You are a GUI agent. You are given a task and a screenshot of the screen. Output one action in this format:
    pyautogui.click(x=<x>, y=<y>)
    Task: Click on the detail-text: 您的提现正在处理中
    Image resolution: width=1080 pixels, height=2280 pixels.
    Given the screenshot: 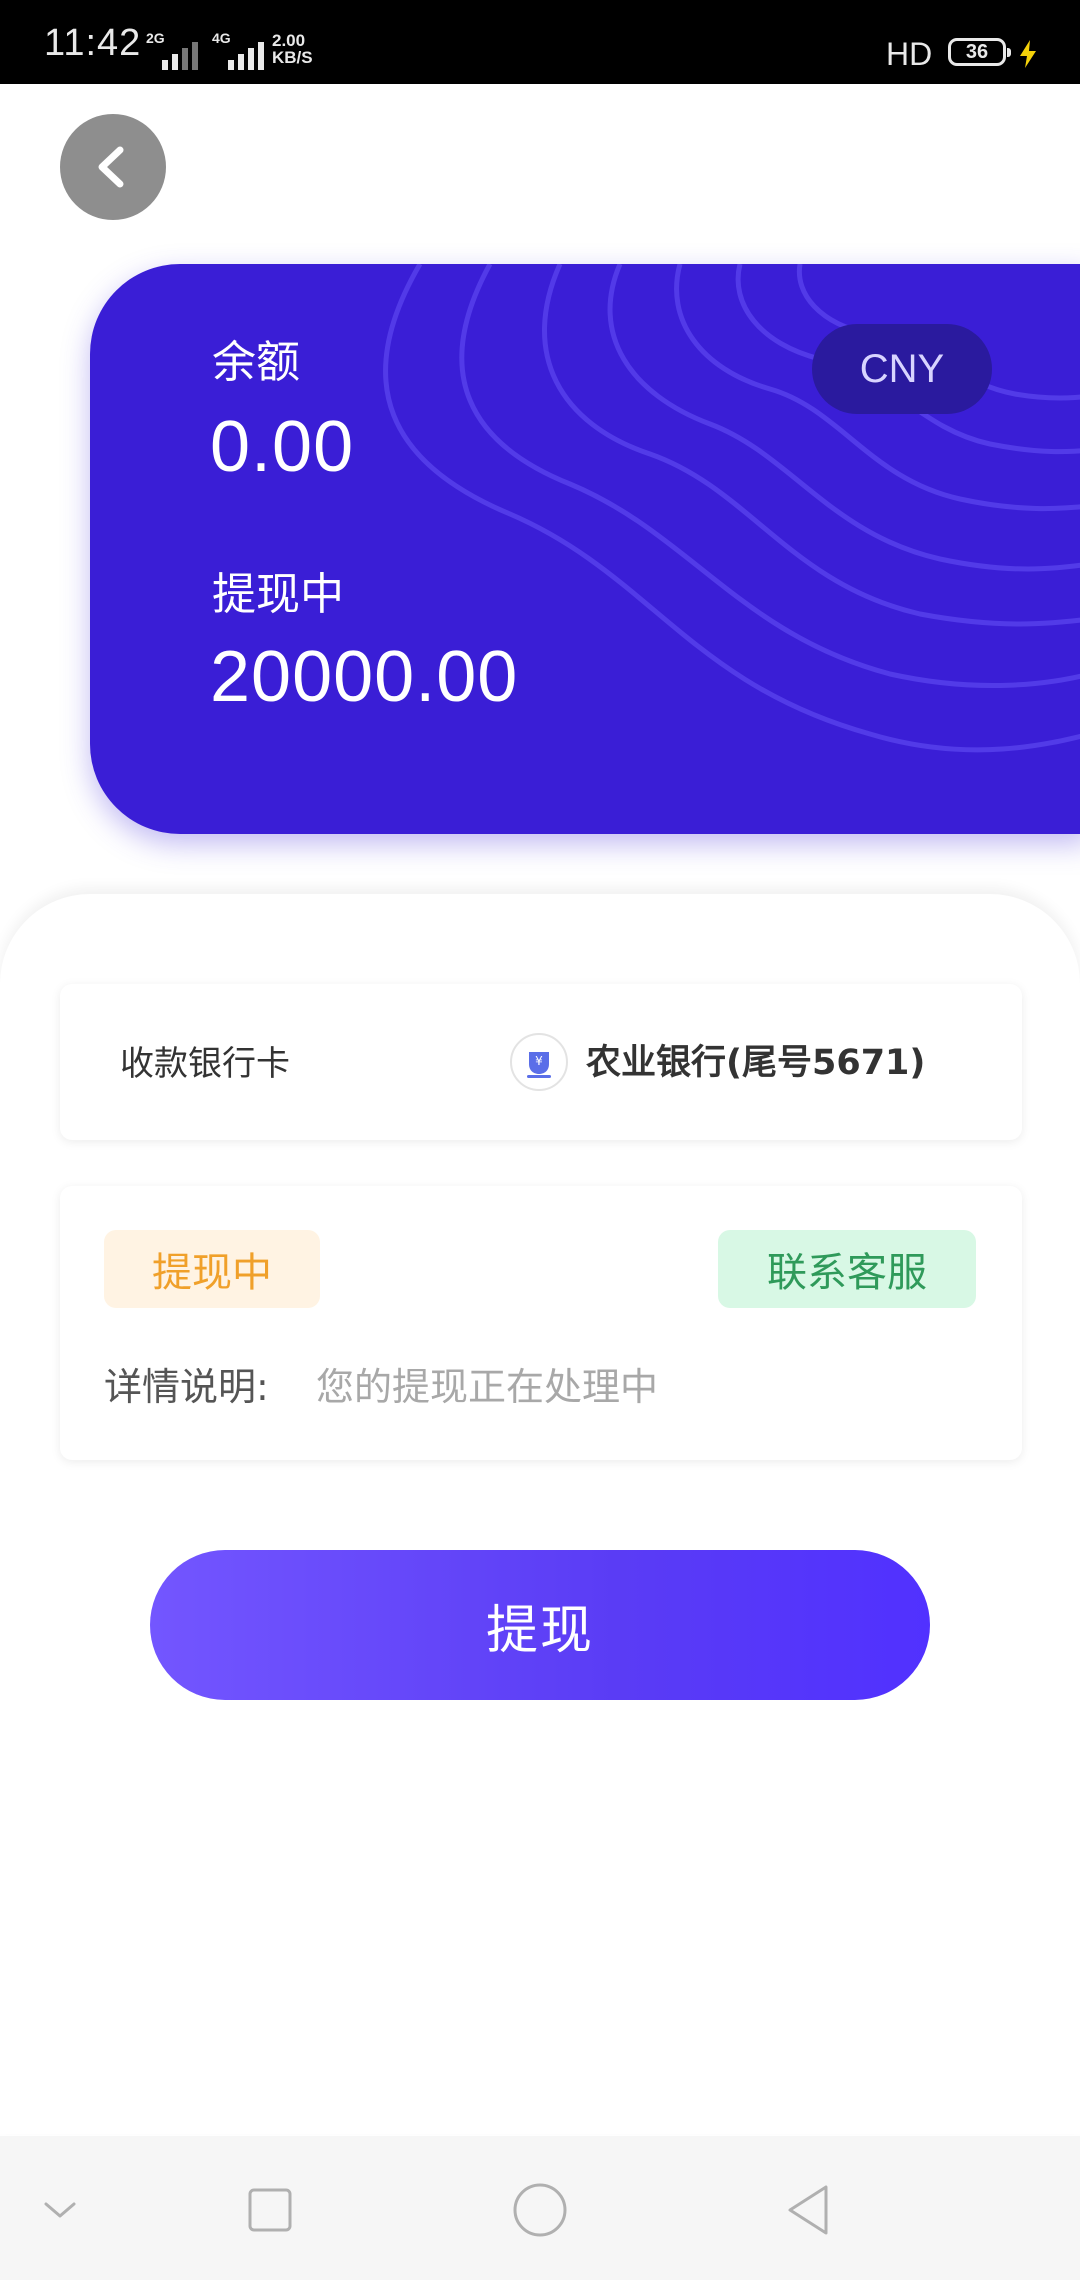 What is the action you would take?
    pyautogui.click(x=487, y=1387)
    